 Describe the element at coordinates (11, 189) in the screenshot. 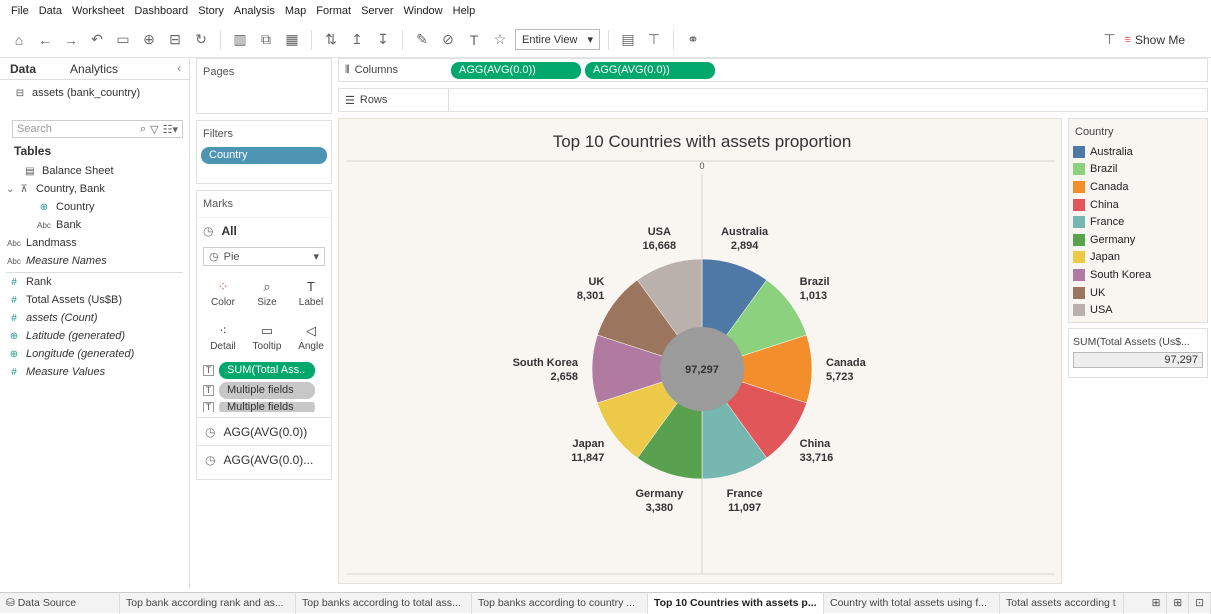

I see `chevron-down-icon: ⌄` at that location.